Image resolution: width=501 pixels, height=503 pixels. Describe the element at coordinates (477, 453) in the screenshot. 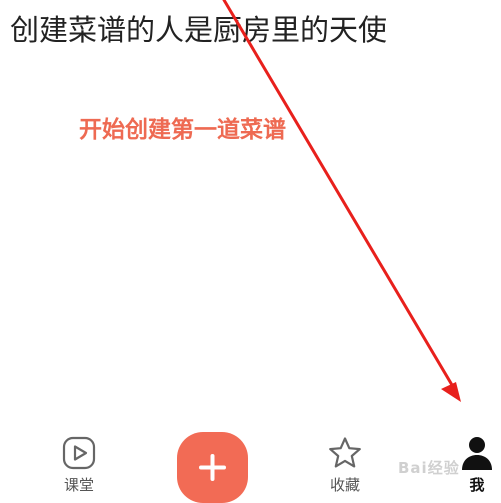

I see `user-icon` at that location.